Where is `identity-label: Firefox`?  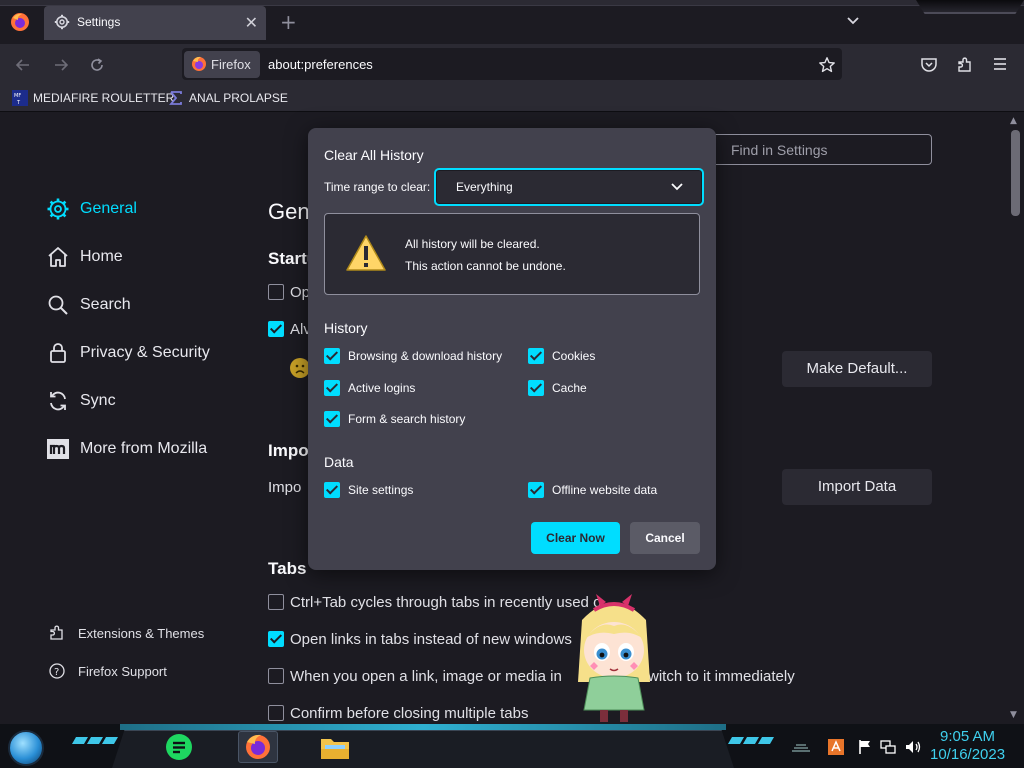 identity-label: Firefox is located at coordinates (231, 64).